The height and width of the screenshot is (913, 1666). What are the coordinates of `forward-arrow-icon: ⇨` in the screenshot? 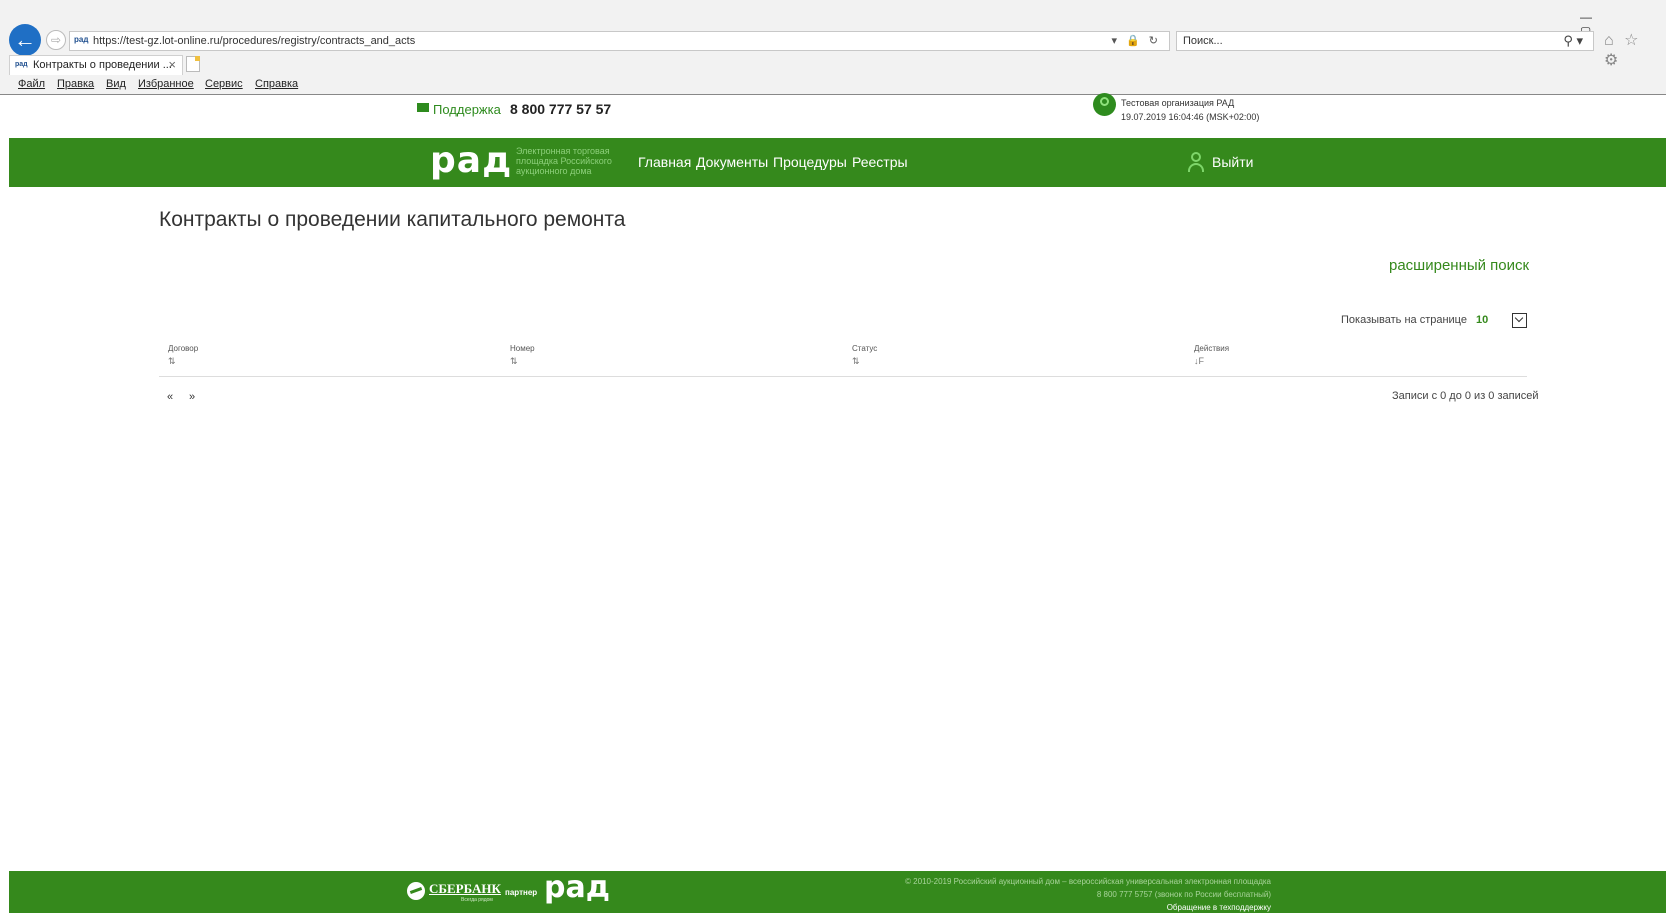 It's located at (56, 40).